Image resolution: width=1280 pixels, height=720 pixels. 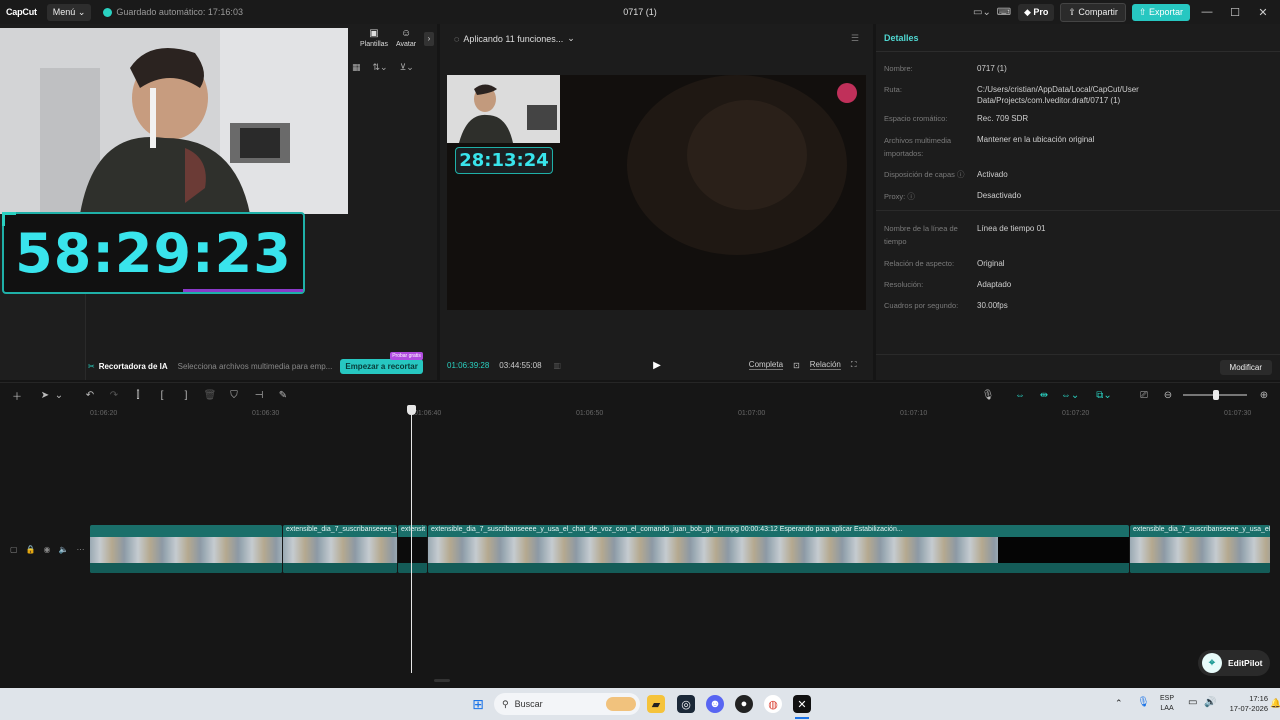 I want to click on language-indicator: ESP LAA, so click(x=1167, y=704).